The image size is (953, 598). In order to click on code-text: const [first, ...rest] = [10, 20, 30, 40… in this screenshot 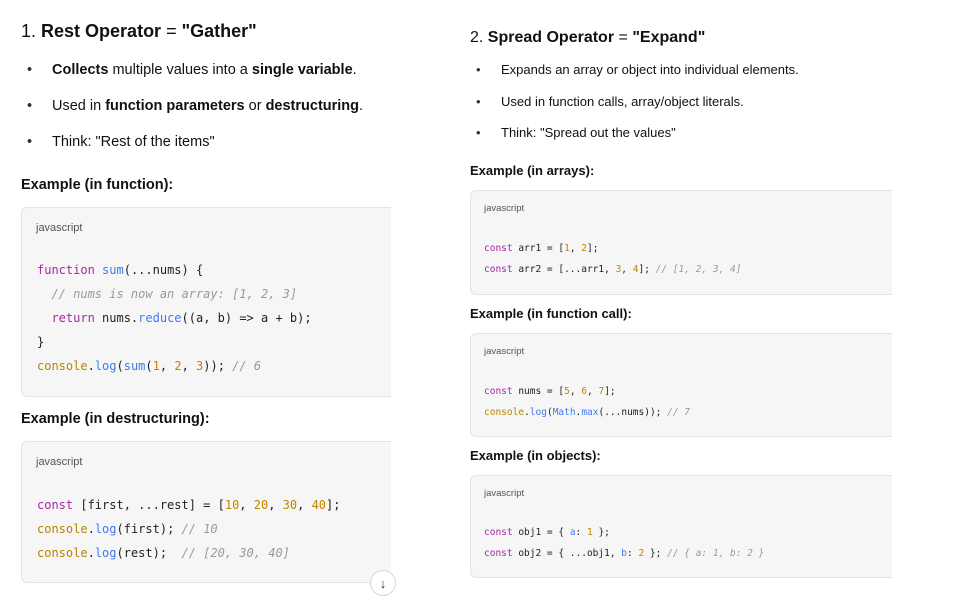, I will do `click(189, 529)`.